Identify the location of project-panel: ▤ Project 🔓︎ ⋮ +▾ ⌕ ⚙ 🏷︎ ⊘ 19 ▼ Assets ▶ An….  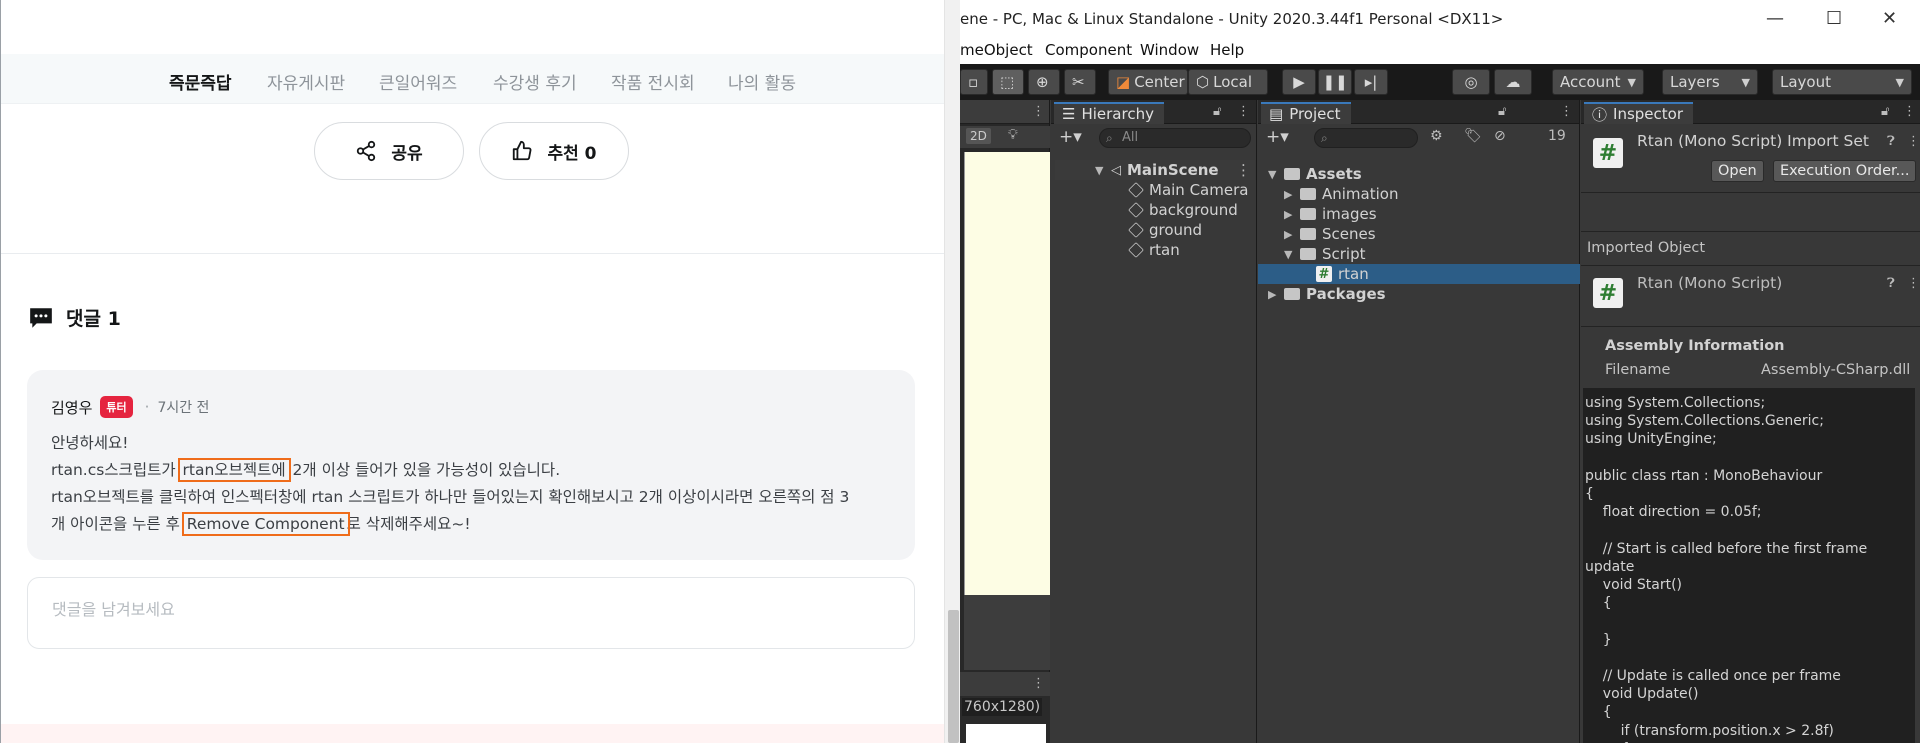
(1419, 421).